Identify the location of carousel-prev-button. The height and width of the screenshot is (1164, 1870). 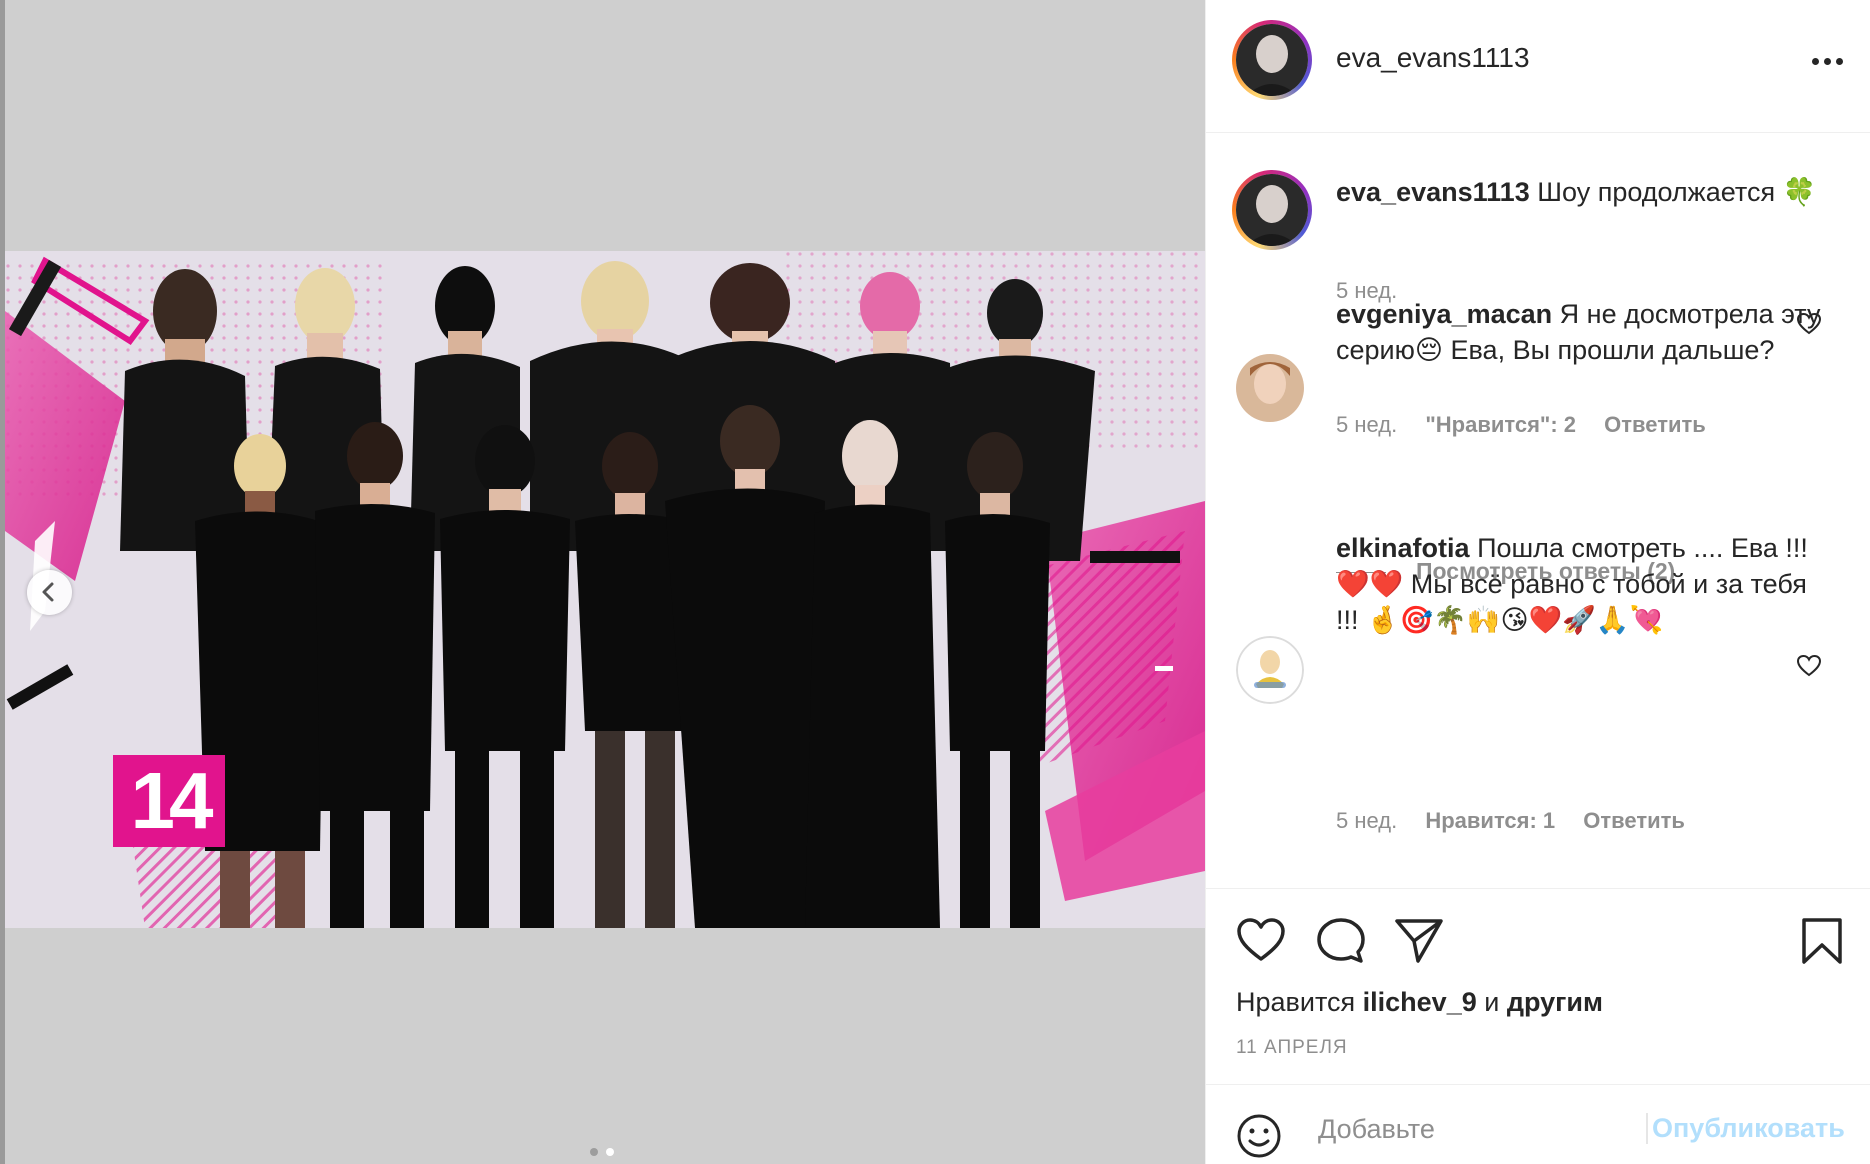
(49, 592).